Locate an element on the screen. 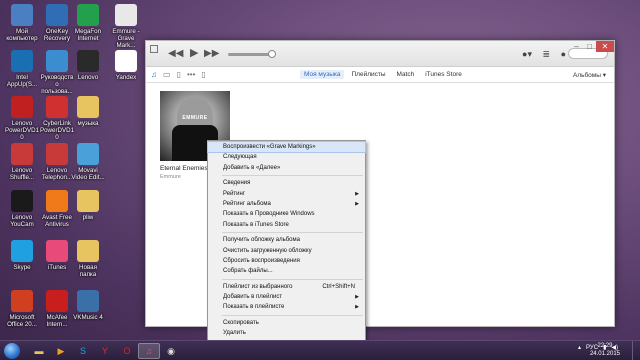 The image size is (640, 360). explorer-taskbar-icon: ▬ is located at coordinates (39, 351).